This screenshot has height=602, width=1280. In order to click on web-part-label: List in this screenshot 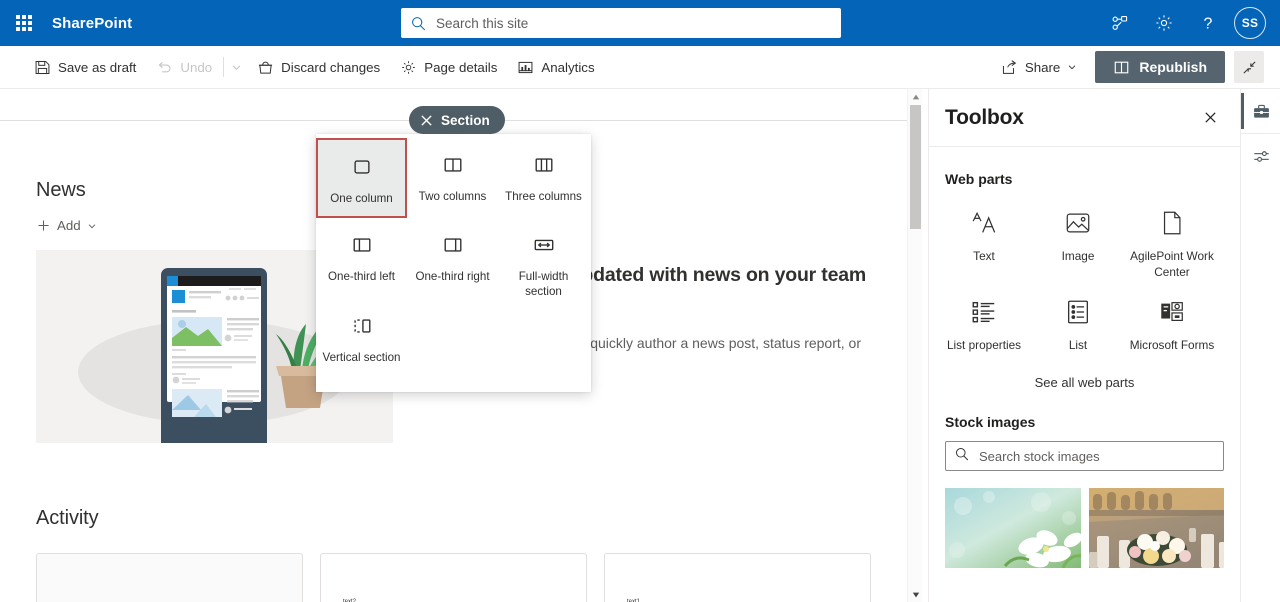, I will do `click(1078, 345)`.